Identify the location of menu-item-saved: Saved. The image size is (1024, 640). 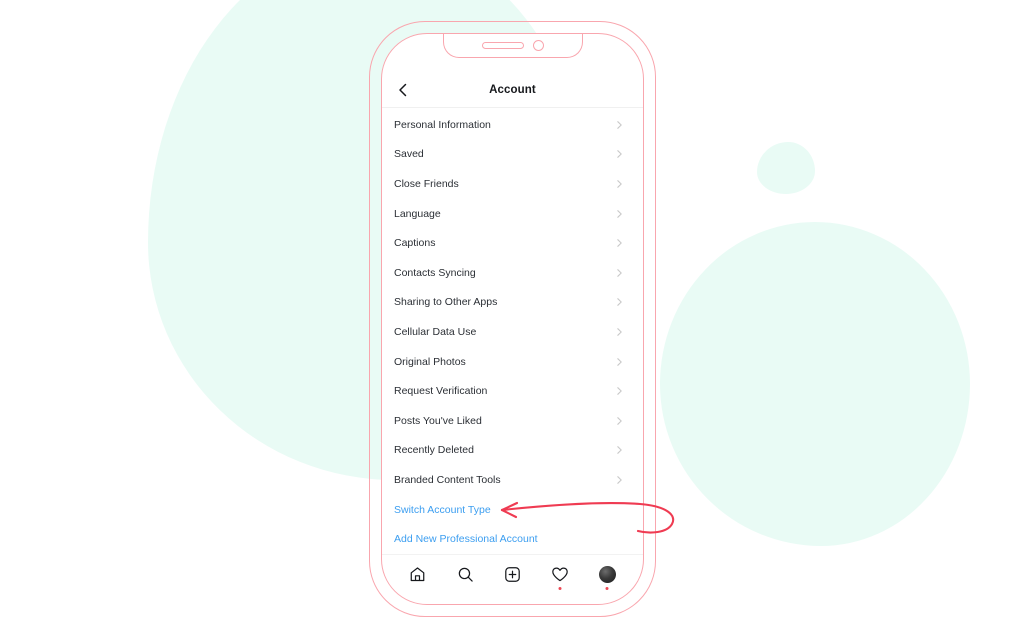
(512, 155).